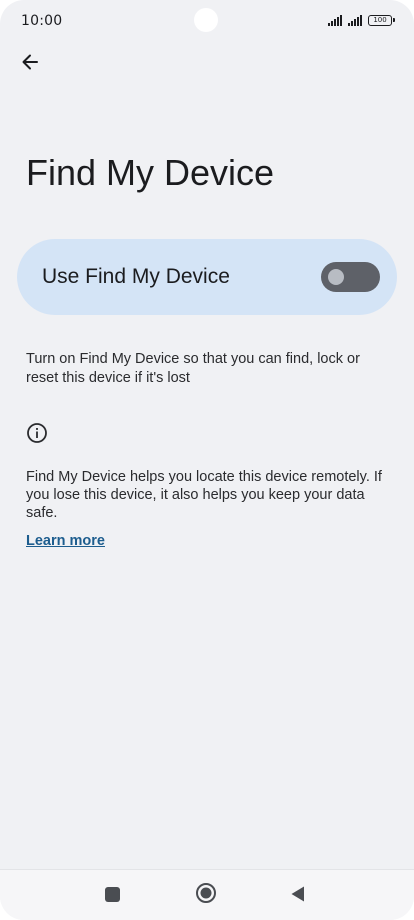  I want to click on back-button, so click(30, 62).